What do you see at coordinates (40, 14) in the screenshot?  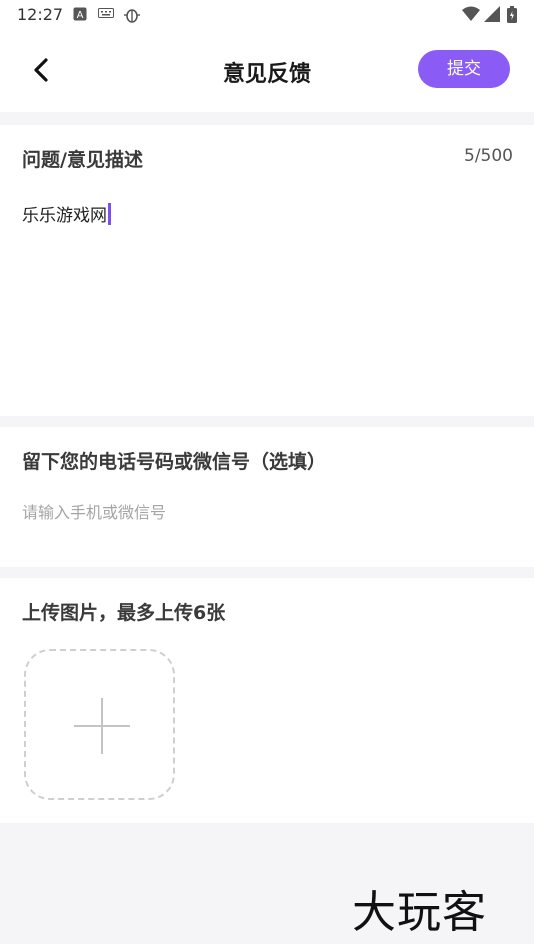 I see `status-time: 12:27` at bounding box center [40, 14].